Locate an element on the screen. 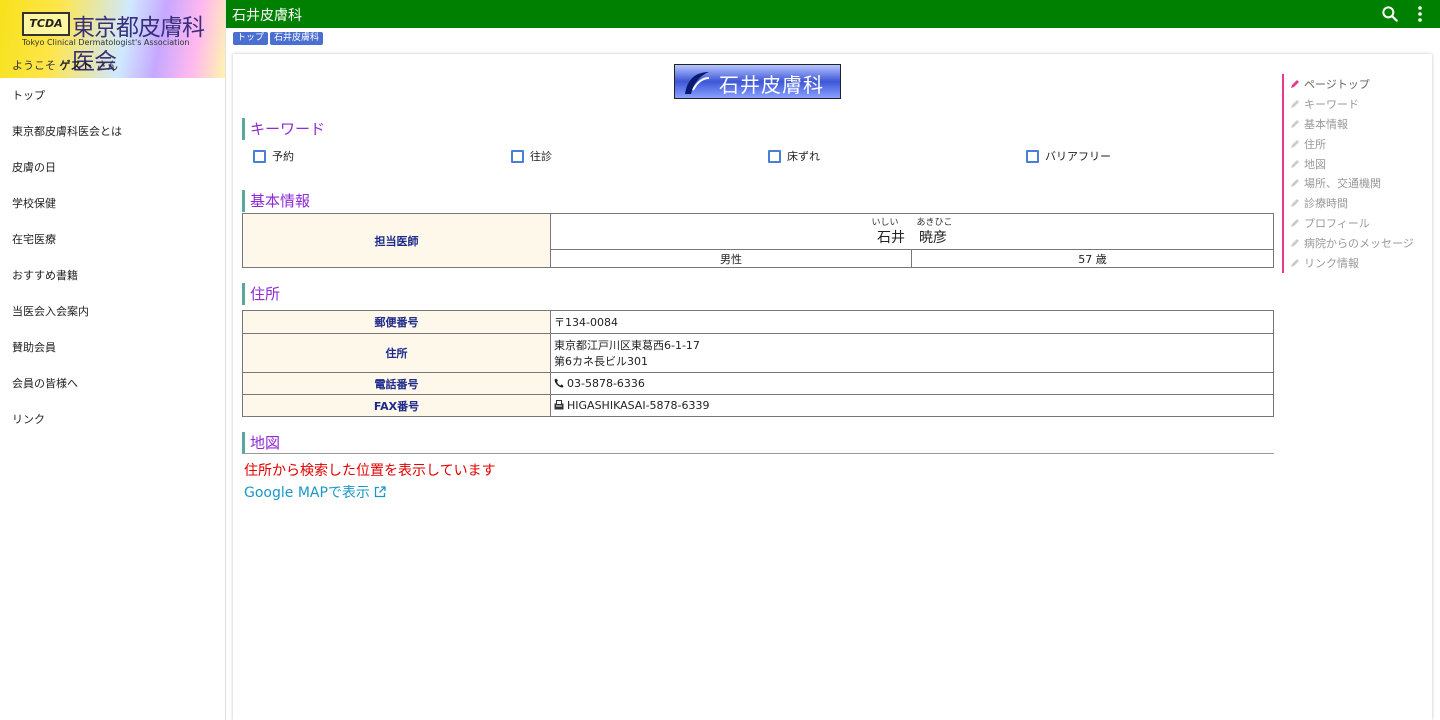  nav-item-supporting-members: 賛助会員 is located at coordinates (112, 348).